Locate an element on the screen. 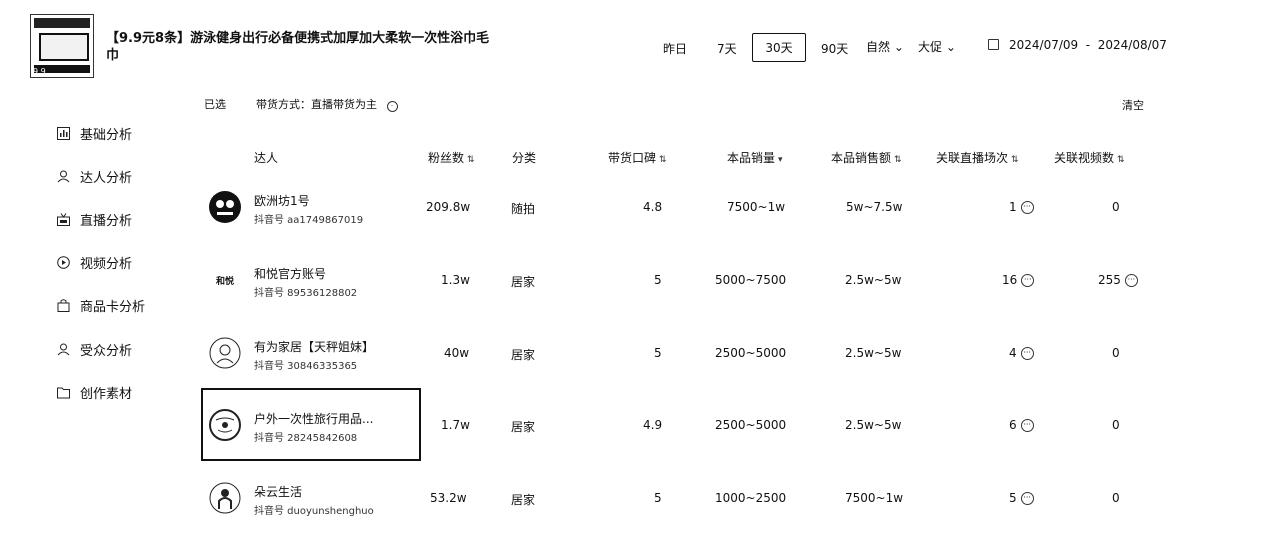 The height and width of the screenshot is (534, 1280). creator-name: 朵云生活 is located at coordinates (278, 491).